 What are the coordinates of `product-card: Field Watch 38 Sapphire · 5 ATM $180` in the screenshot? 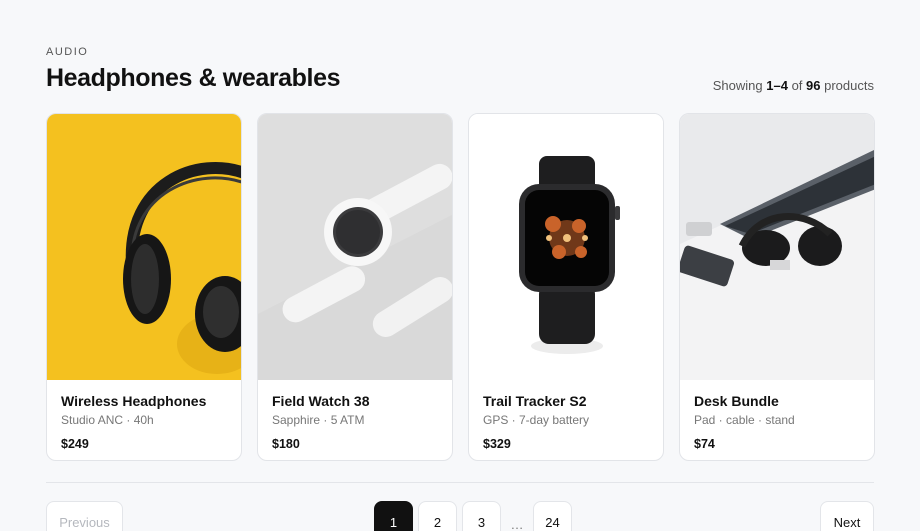 It's located at (355, 287).